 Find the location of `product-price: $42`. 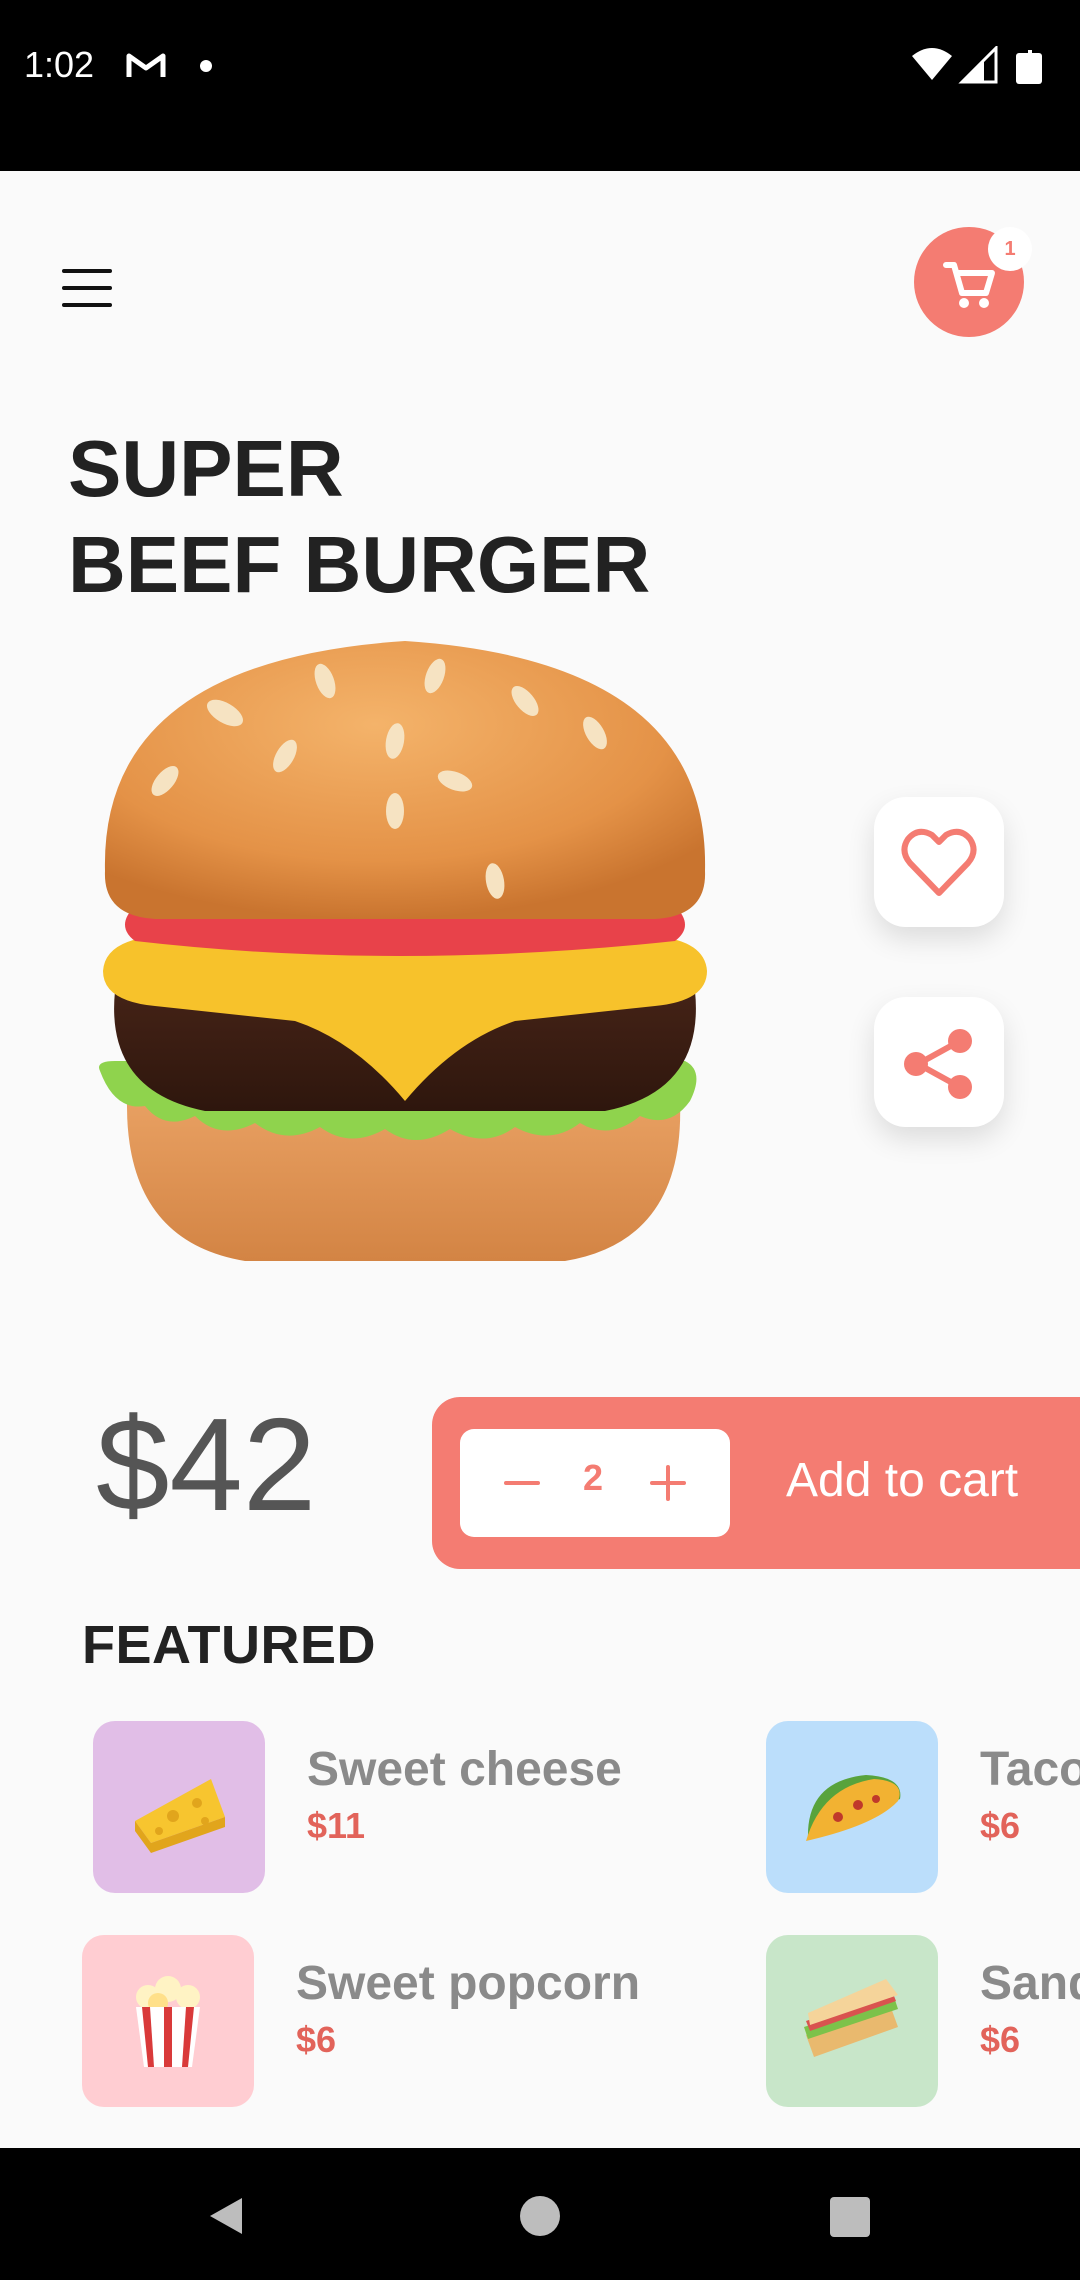

product-price: $42 is located at coordinates (206, 1464).